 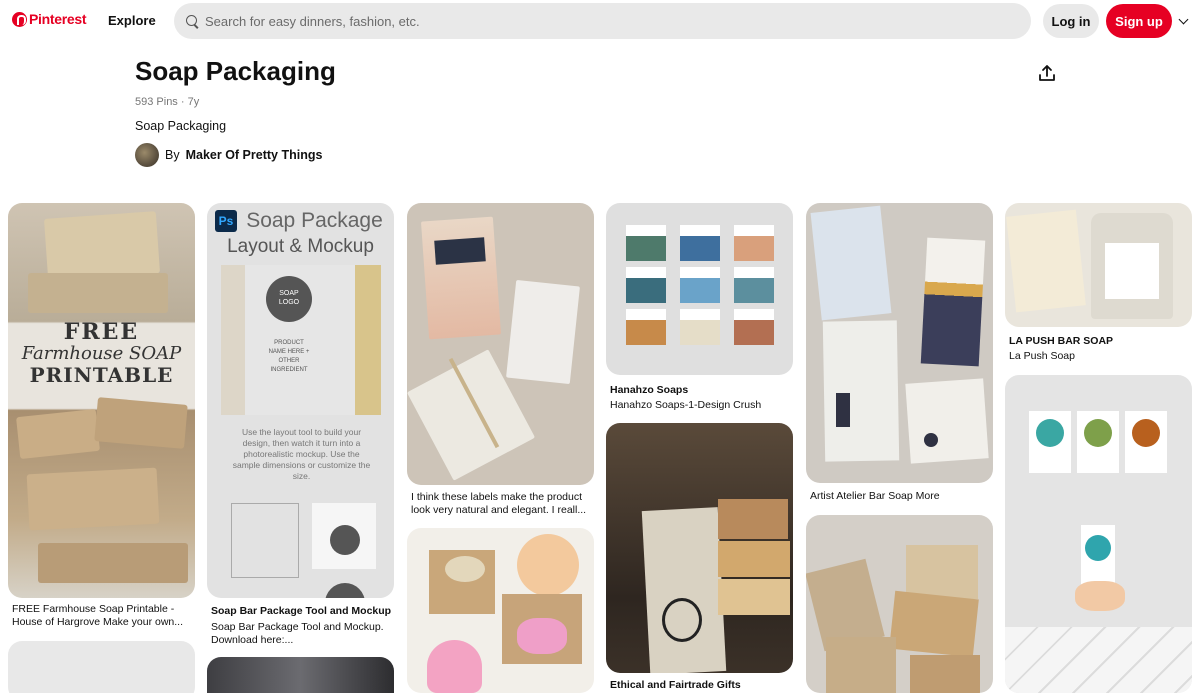 I want to click on pin-description: Artist Atelier Bar Soap More, so click(x=875, y=496).